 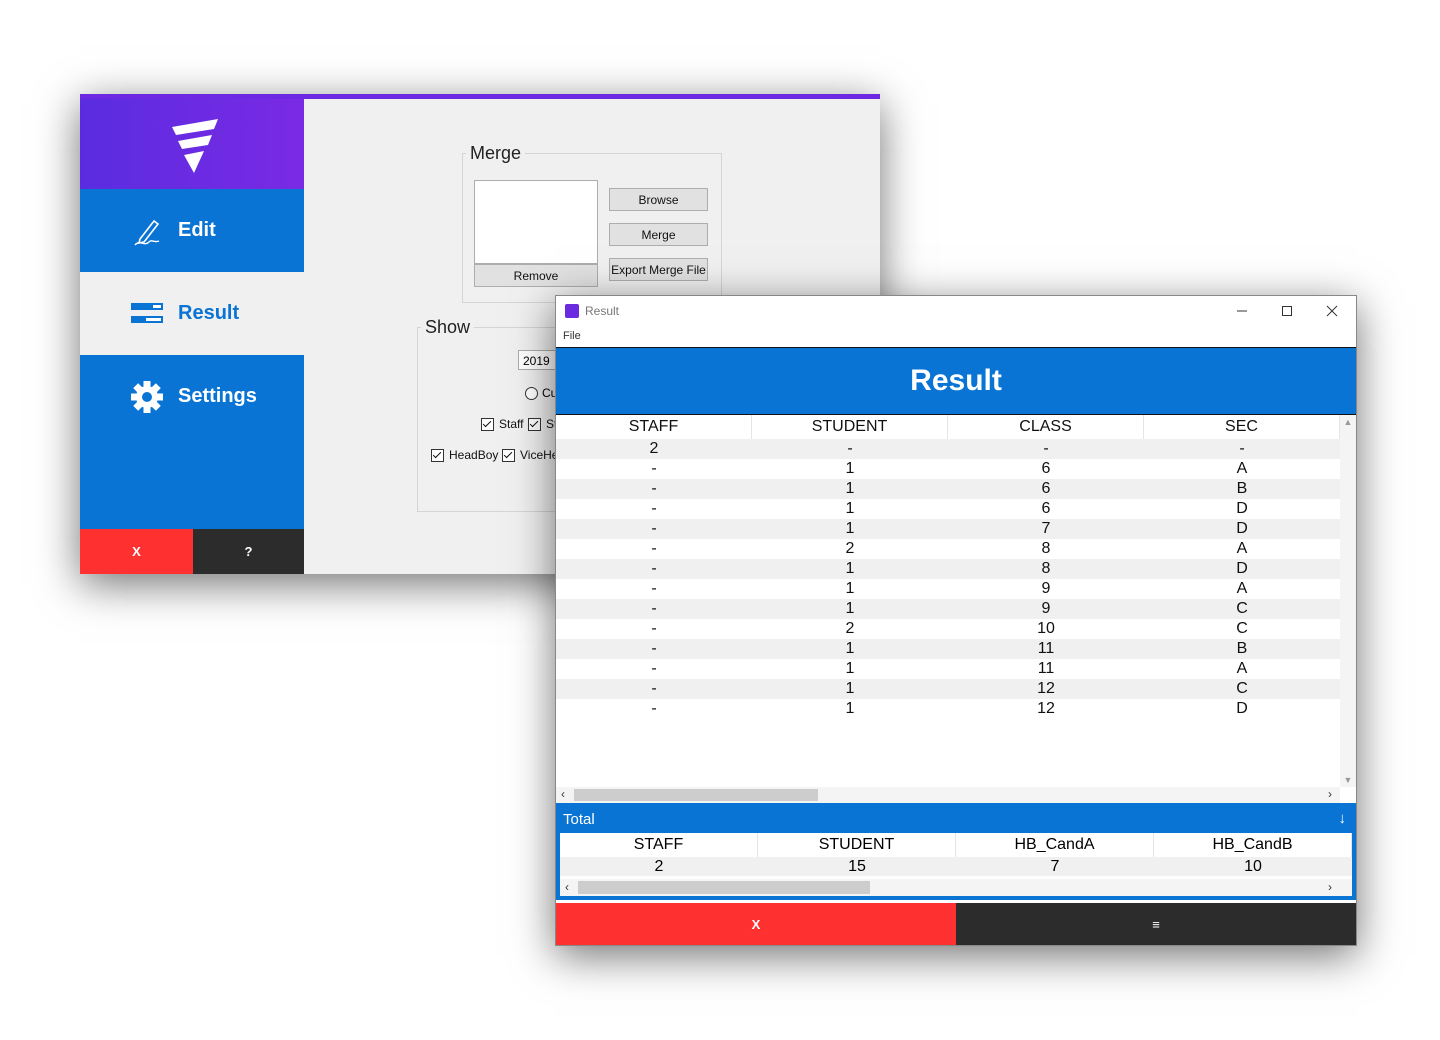 I want to click on table-row: -1 11 B, so click(x=948, y=649).